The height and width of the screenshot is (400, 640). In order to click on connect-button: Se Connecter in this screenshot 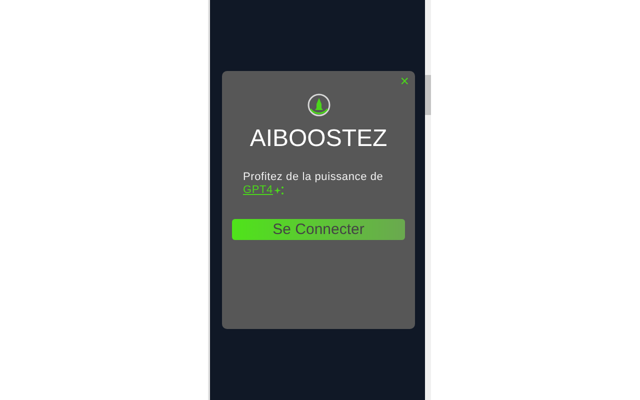, I will do `click(318, 229)`.